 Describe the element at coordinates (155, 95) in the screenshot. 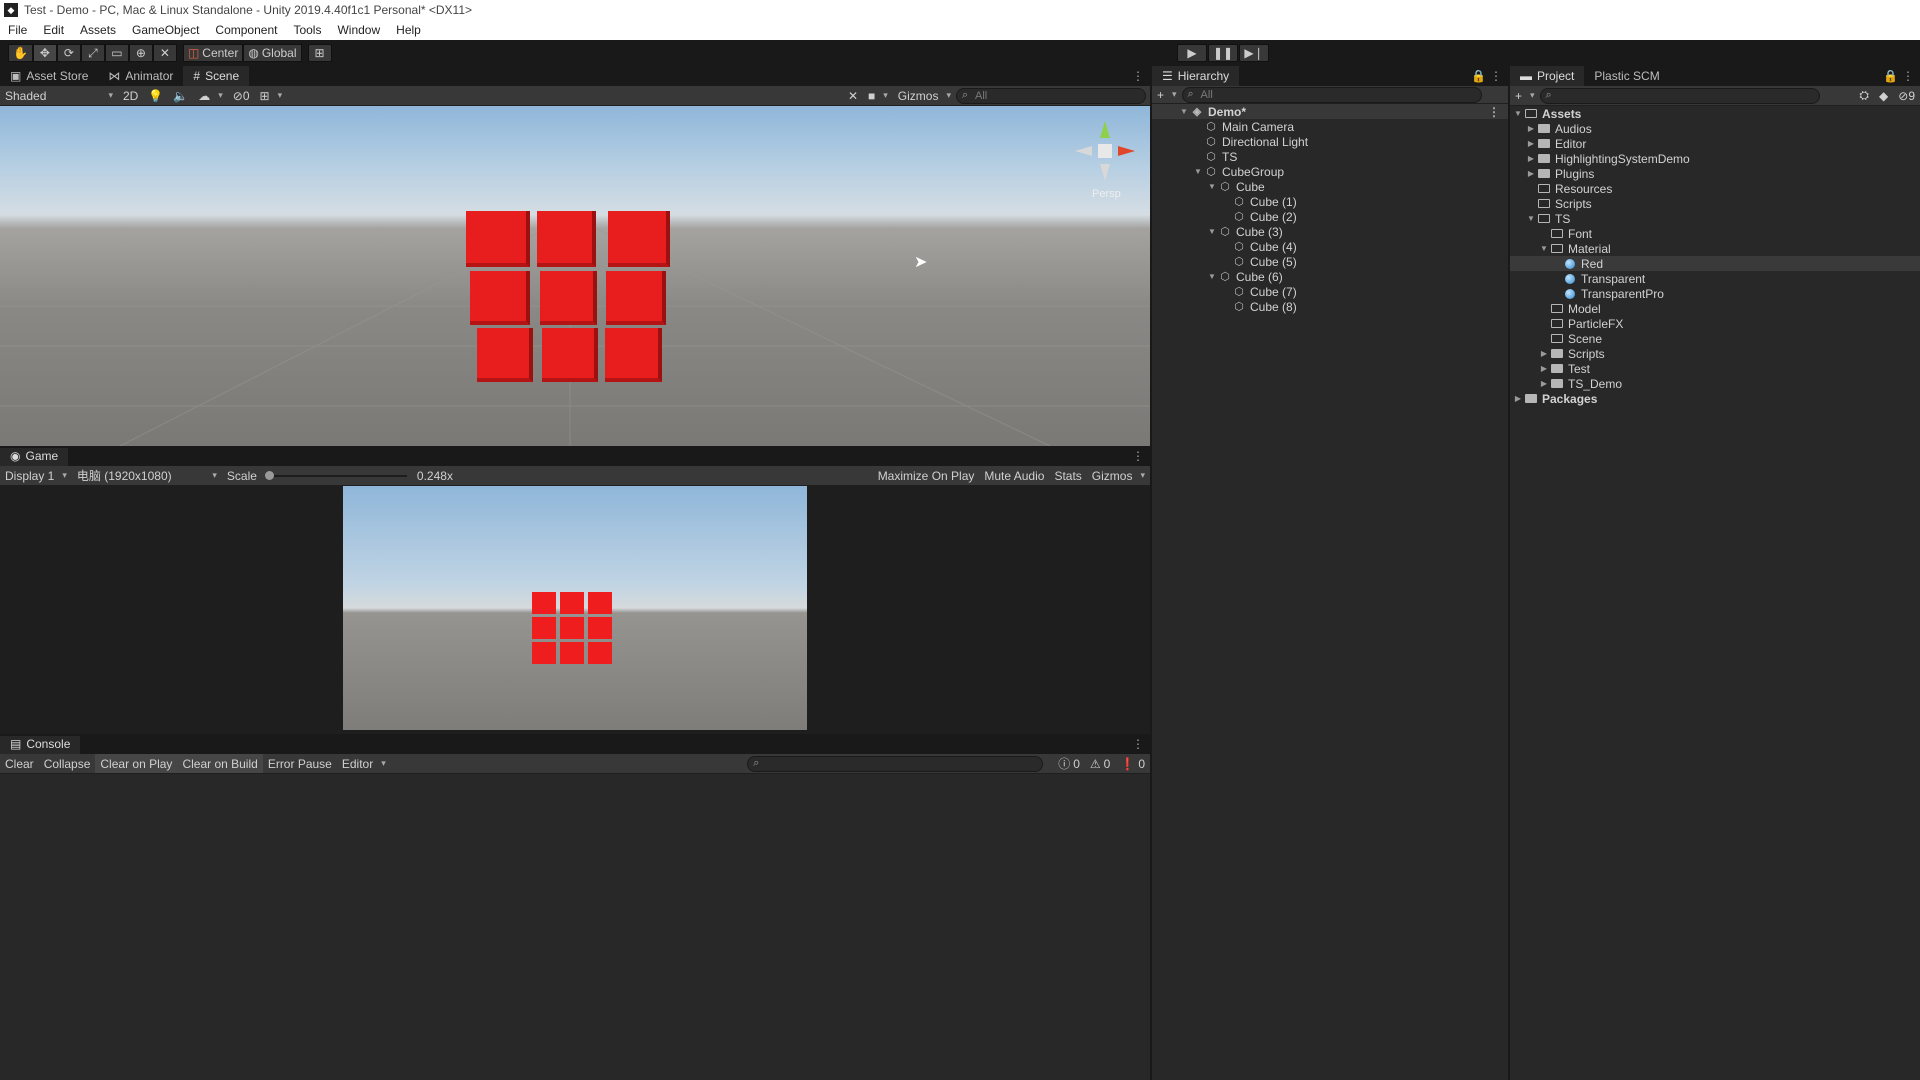

I see `lighting-toggle-icon: 💡` at that location.